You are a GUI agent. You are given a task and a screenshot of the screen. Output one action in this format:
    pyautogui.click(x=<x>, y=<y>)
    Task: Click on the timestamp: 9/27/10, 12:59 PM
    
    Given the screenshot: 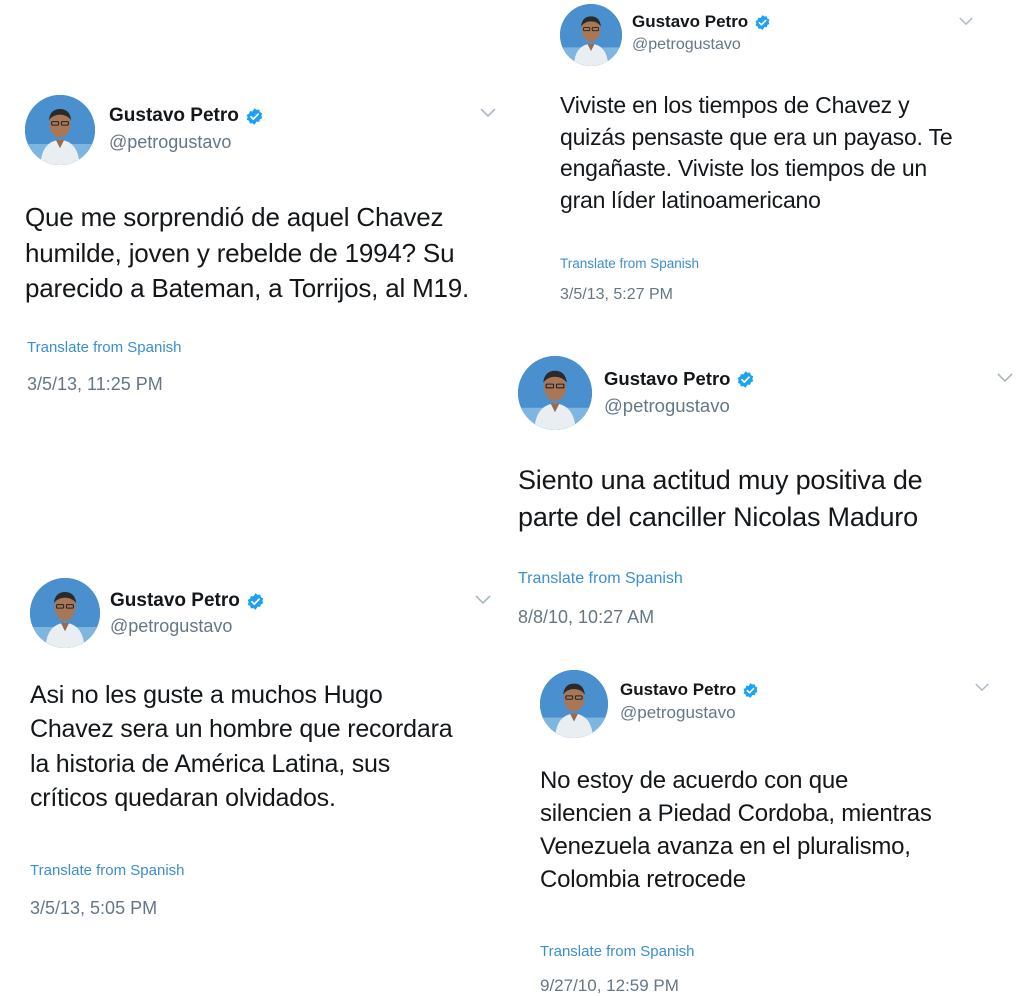 What is the action you would take?
    pyautogui.click(x=609, y=986)
    